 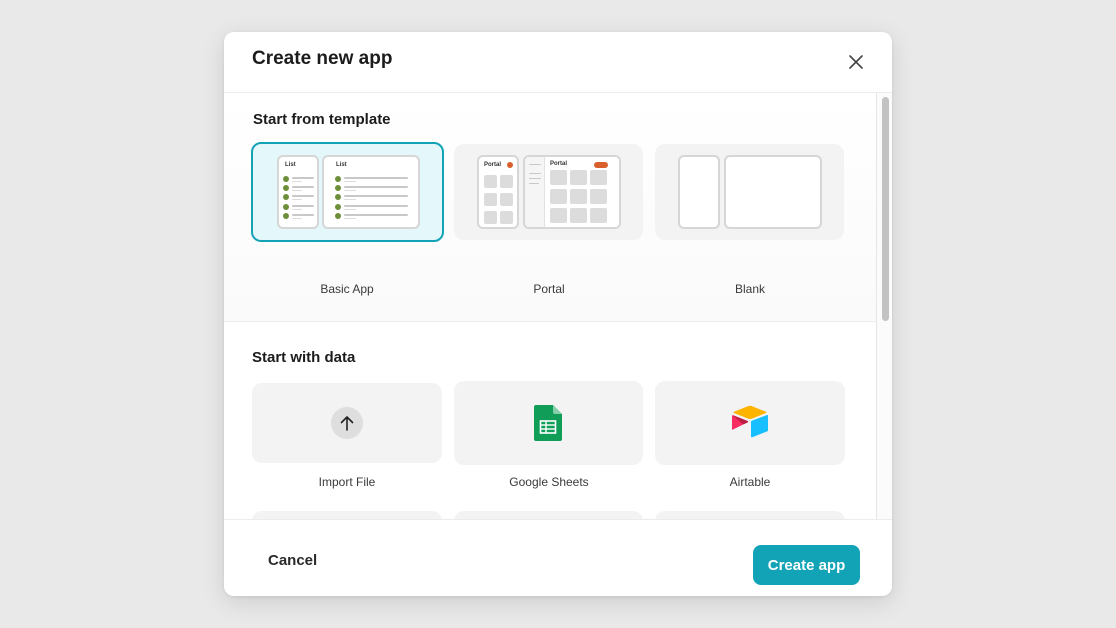 I want to click on data-card-google-sheets, so click(x=548, y=423).